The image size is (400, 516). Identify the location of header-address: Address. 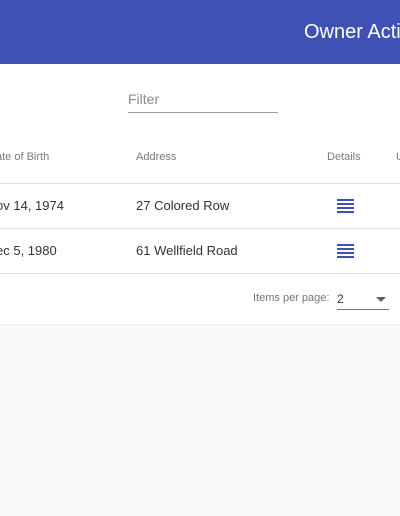
(156, 157).